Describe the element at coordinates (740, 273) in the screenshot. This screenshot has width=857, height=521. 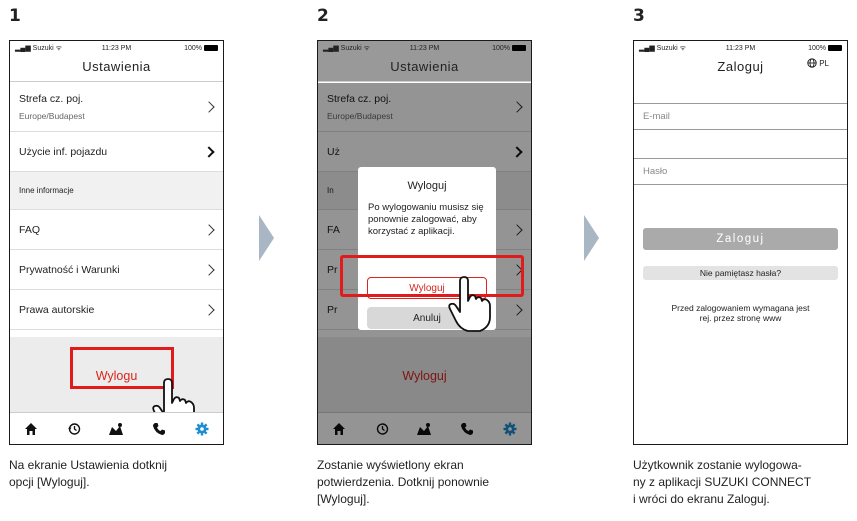
I see `forgot-password-button: Nie pamiętasz hasła?` at that location.